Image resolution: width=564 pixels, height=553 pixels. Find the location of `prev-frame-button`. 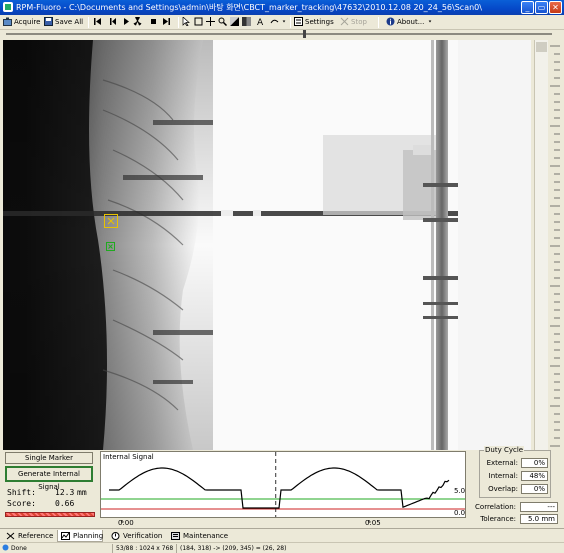

prev-frame-button is located at coordinates (114, 22).